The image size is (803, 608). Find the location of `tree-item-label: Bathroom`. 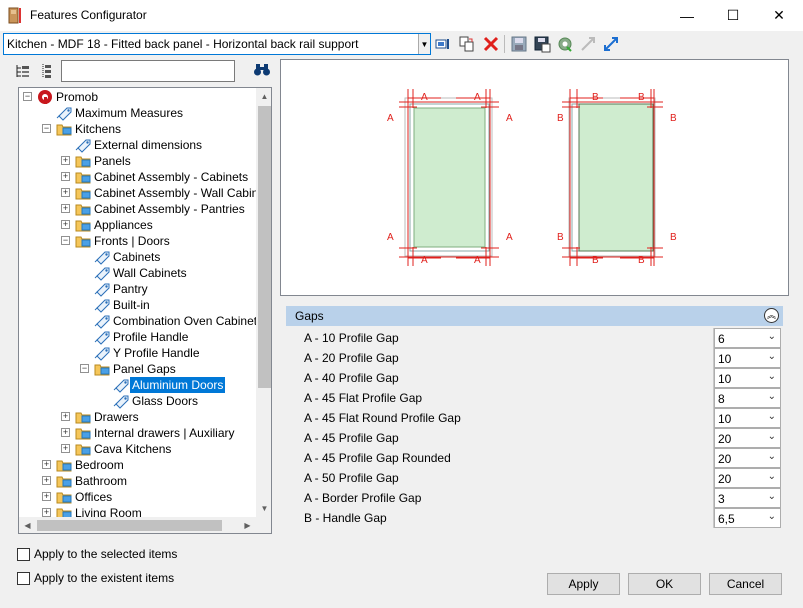

tree-item-label: Bathroom is located at coordinates (101, 481).